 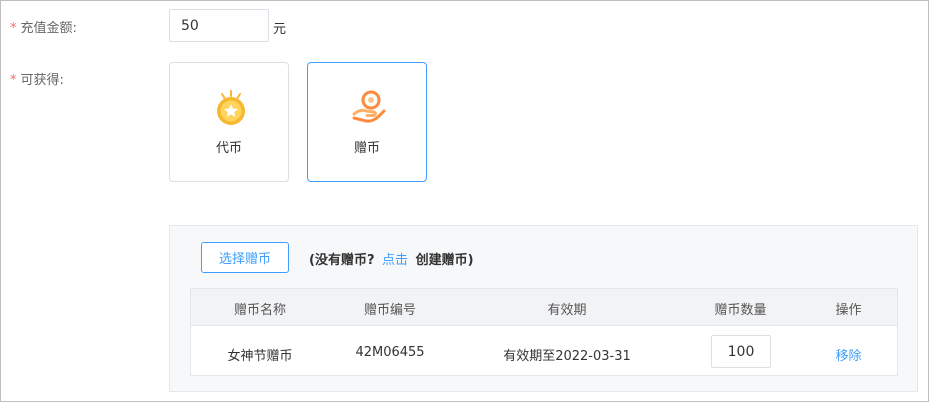 What do you see at coordinates (48, 28) in the screenshot?
I see `amount-label-text: 充值金额:` at bounding box center [48, 28].